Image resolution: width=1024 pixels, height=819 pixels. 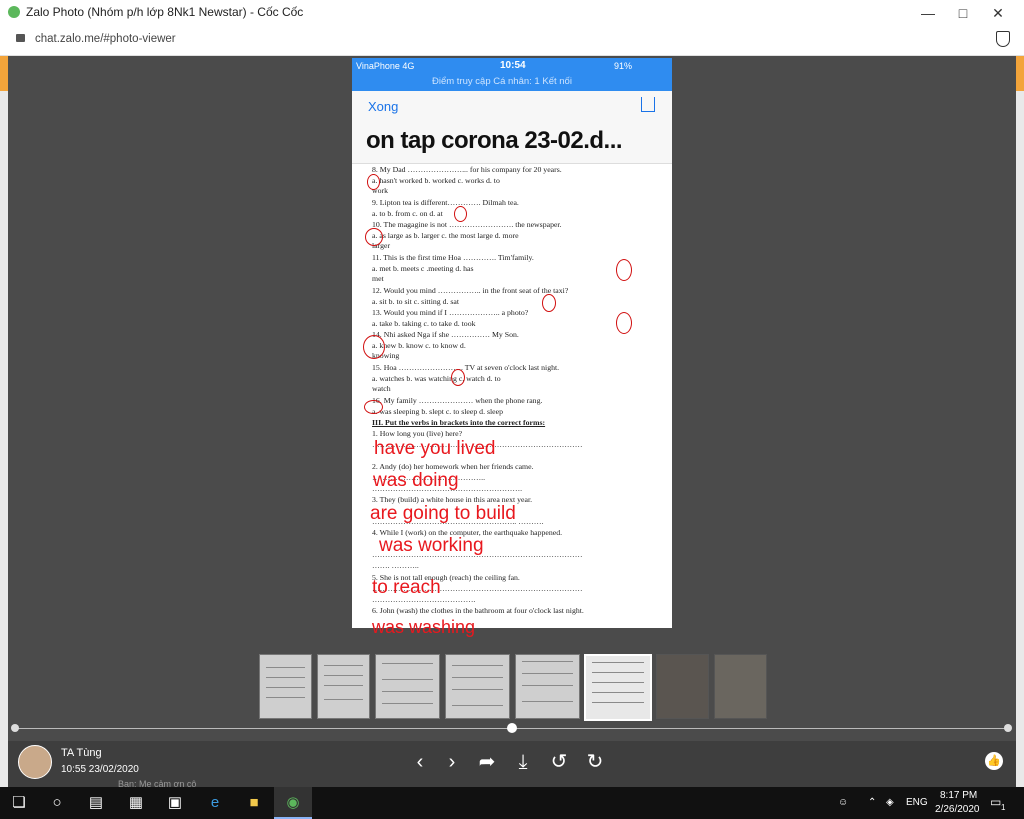 I want to click on edge-icon: e, so click(x=215, y=803).